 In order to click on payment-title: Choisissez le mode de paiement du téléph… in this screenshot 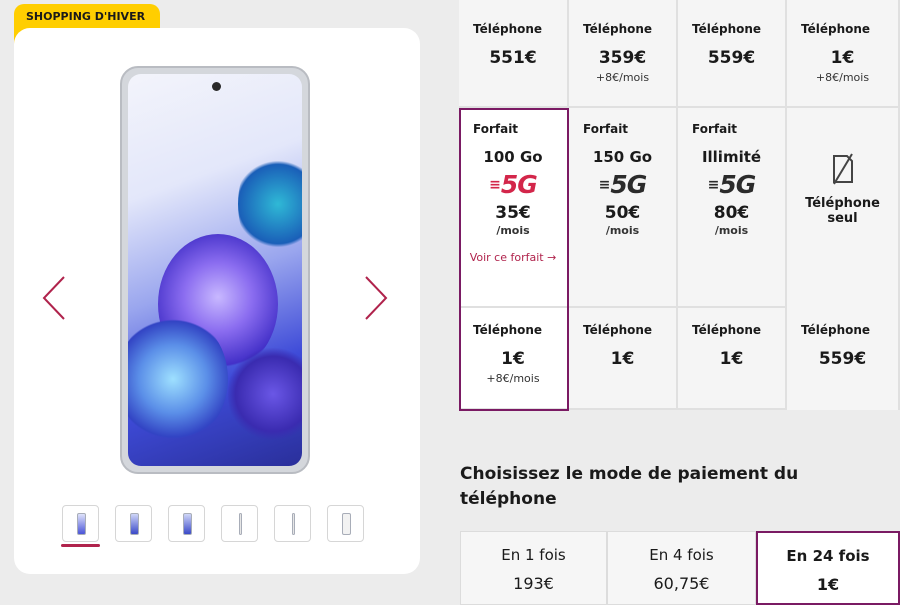, I will do `click(629, 486)`.